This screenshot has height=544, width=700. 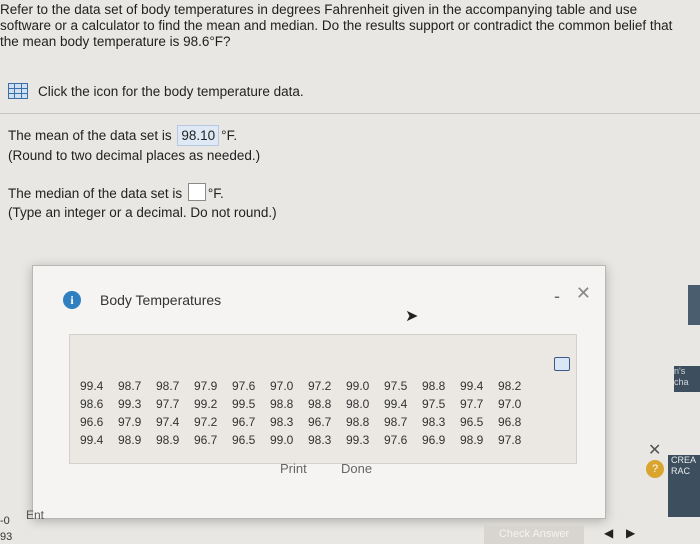 What do you see at coordinates (434, 440) in the screenshot?
I see `table-cell: 96.9` at bounding box center [434, 440].